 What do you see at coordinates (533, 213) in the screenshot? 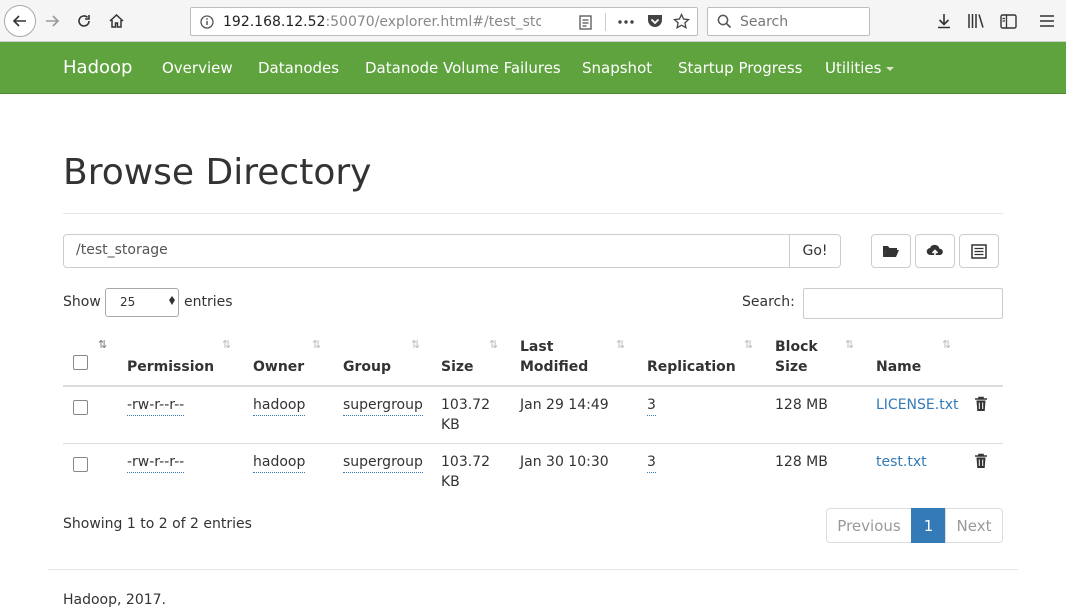
I see `title-divider` at bounding box center [533, 213].